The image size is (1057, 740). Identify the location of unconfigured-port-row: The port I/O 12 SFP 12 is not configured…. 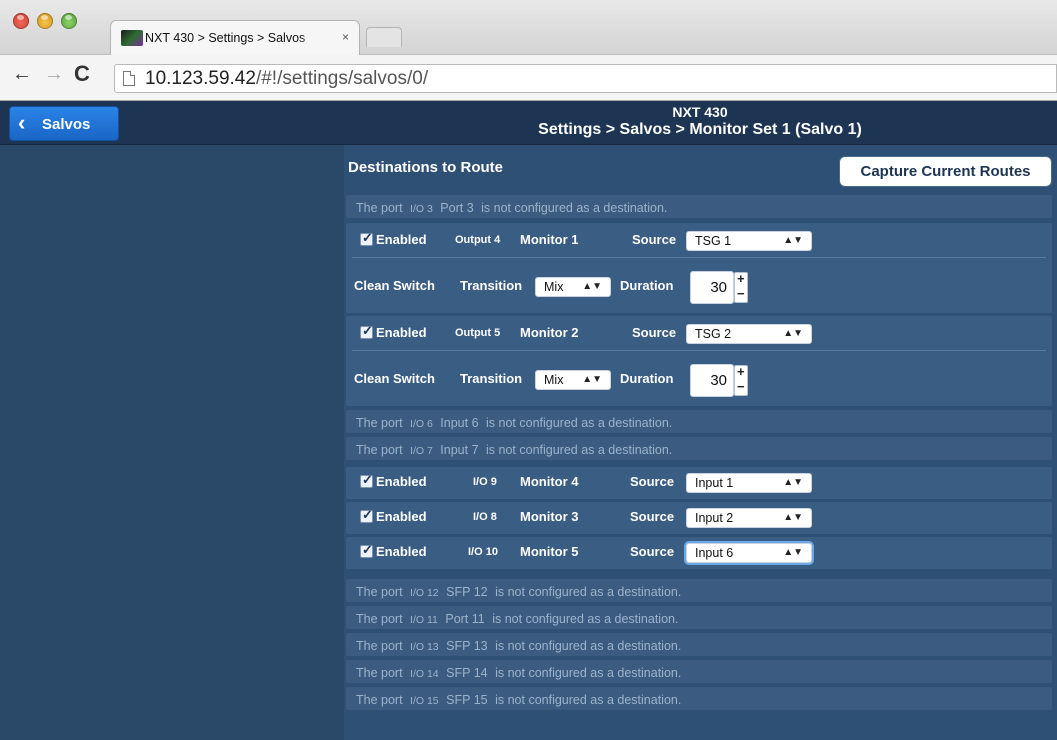
(699, 590).